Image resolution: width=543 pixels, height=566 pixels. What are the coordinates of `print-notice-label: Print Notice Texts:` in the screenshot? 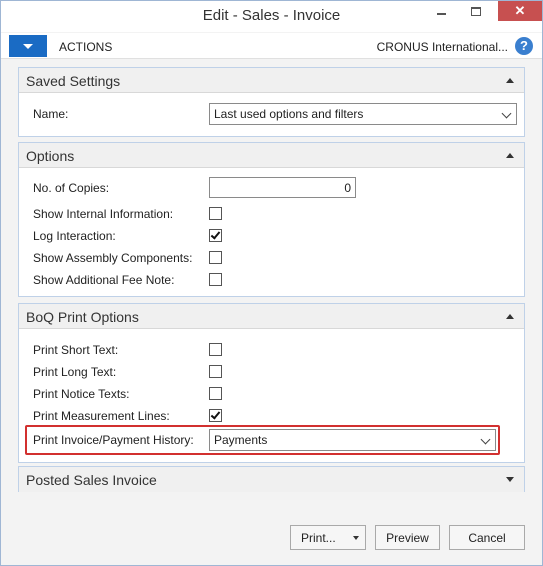 It's located at (81, 394).